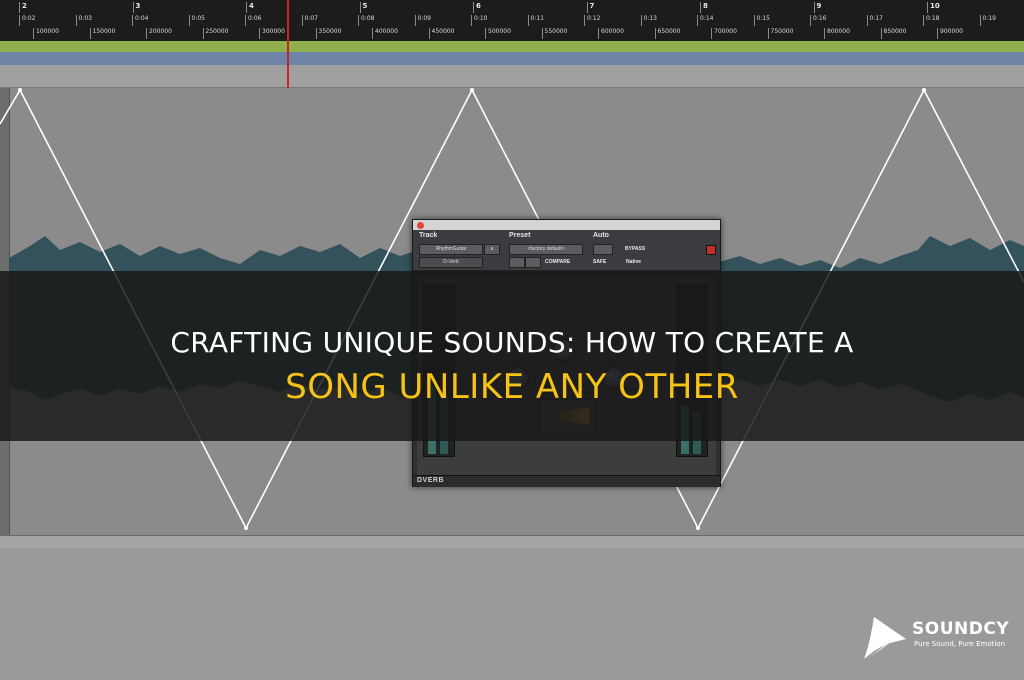  What do you see at coordinates (492, 249) in the screenshot?
I see `track-suffix-selector: a` at bounding box center [492, 249].